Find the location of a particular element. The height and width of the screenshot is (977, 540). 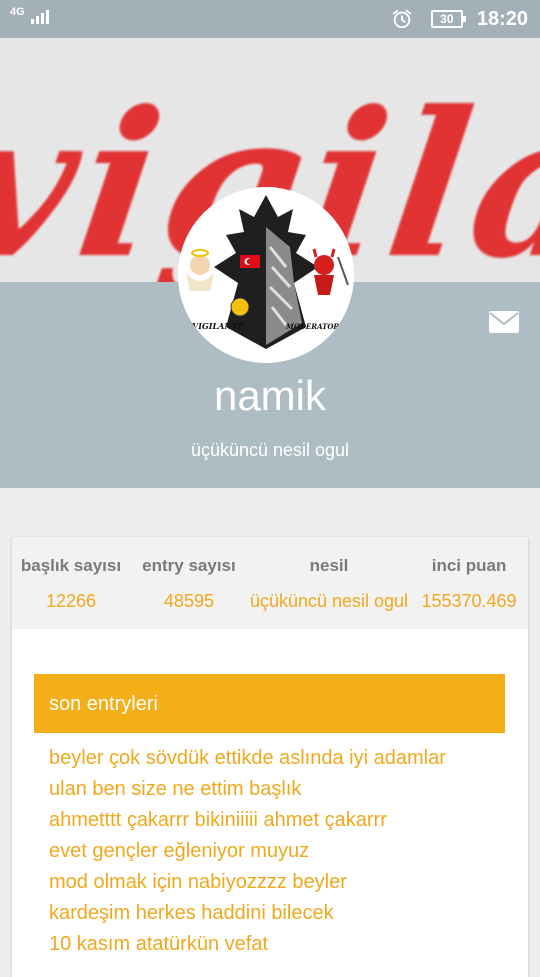

stat-value: 48595 is located at coordinates (188, 601).